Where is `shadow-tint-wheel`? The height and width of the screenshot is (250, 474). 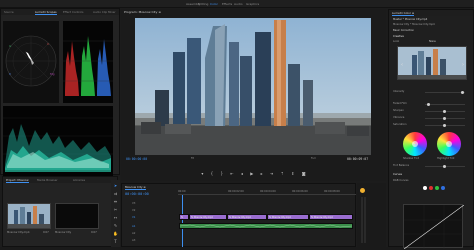
shadow-tint-wheel is located at coordinates (415, 144).